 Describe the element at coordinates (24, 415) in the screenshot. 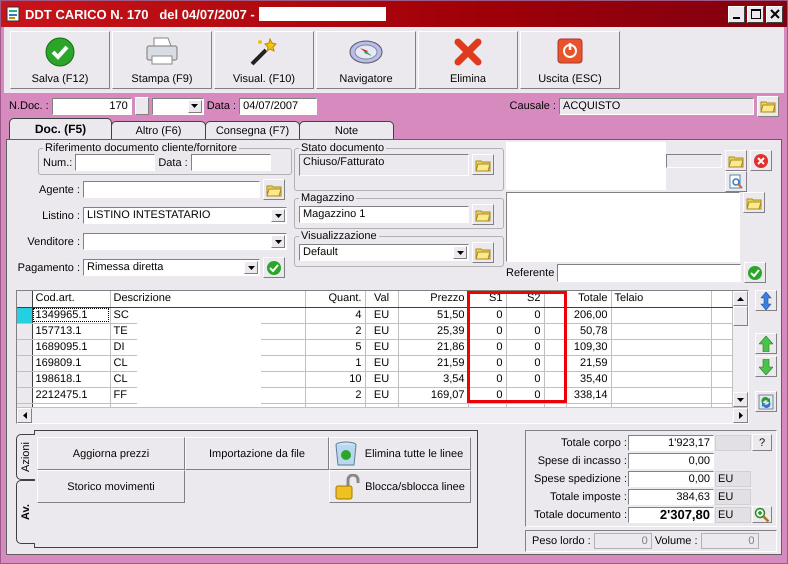

I see `scroll-left-icon` at that location.